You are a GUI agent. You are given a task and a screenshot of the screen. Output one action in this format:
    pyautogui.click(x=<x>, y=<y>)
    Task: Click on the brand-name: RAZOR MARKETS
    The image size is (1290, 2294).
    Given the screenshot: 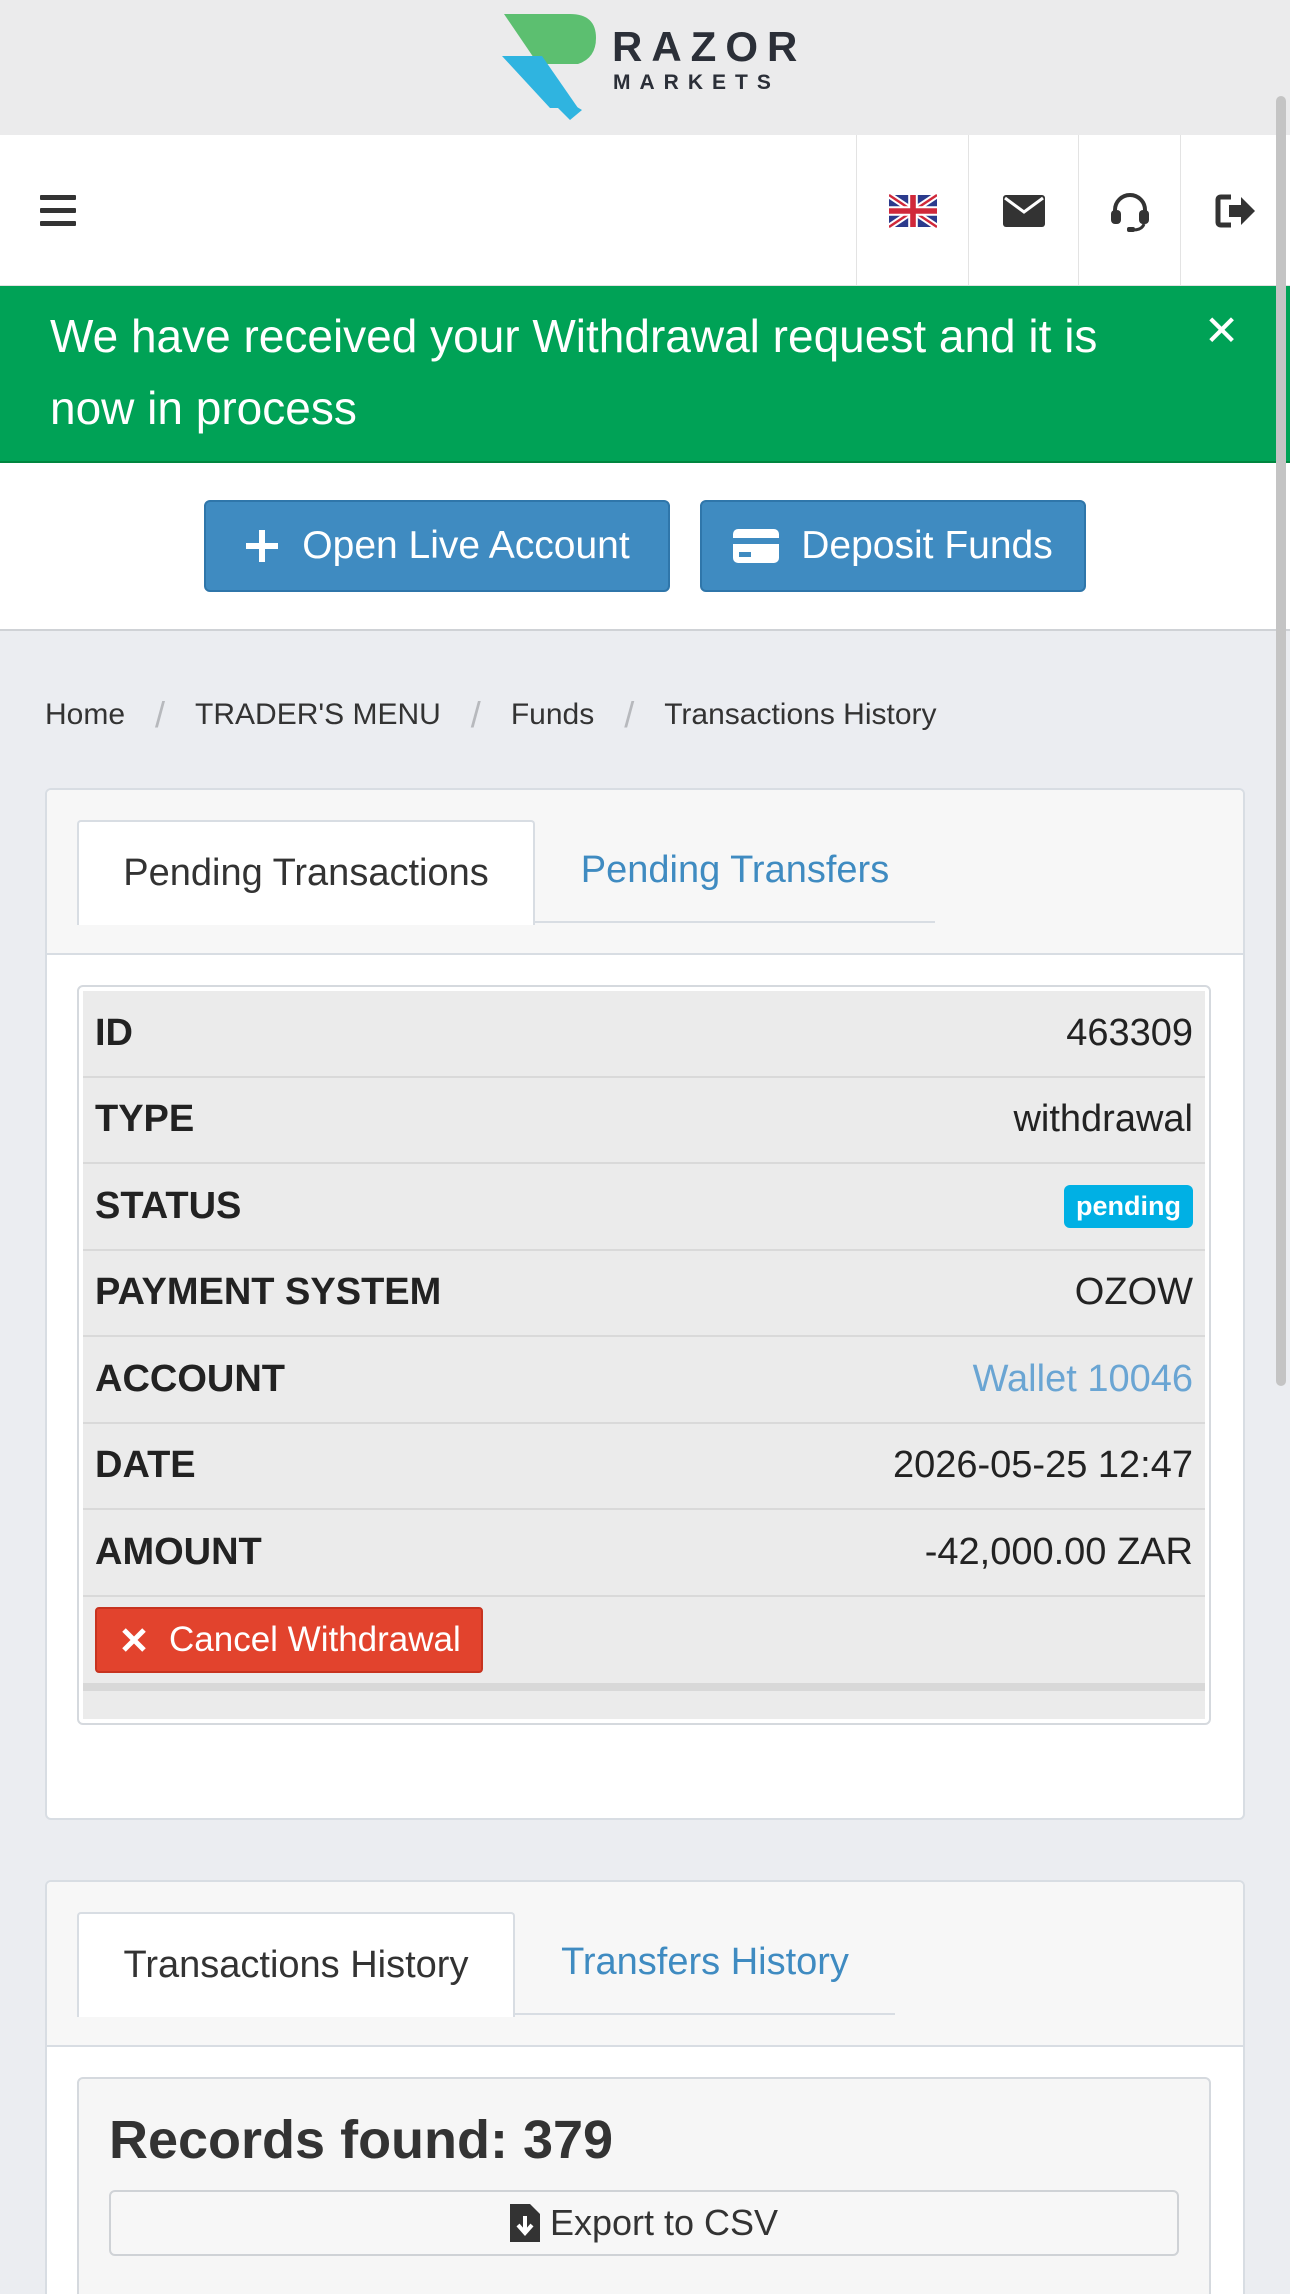 What is the action you would take?
    pyautogui.click(x=709, y=58)
    